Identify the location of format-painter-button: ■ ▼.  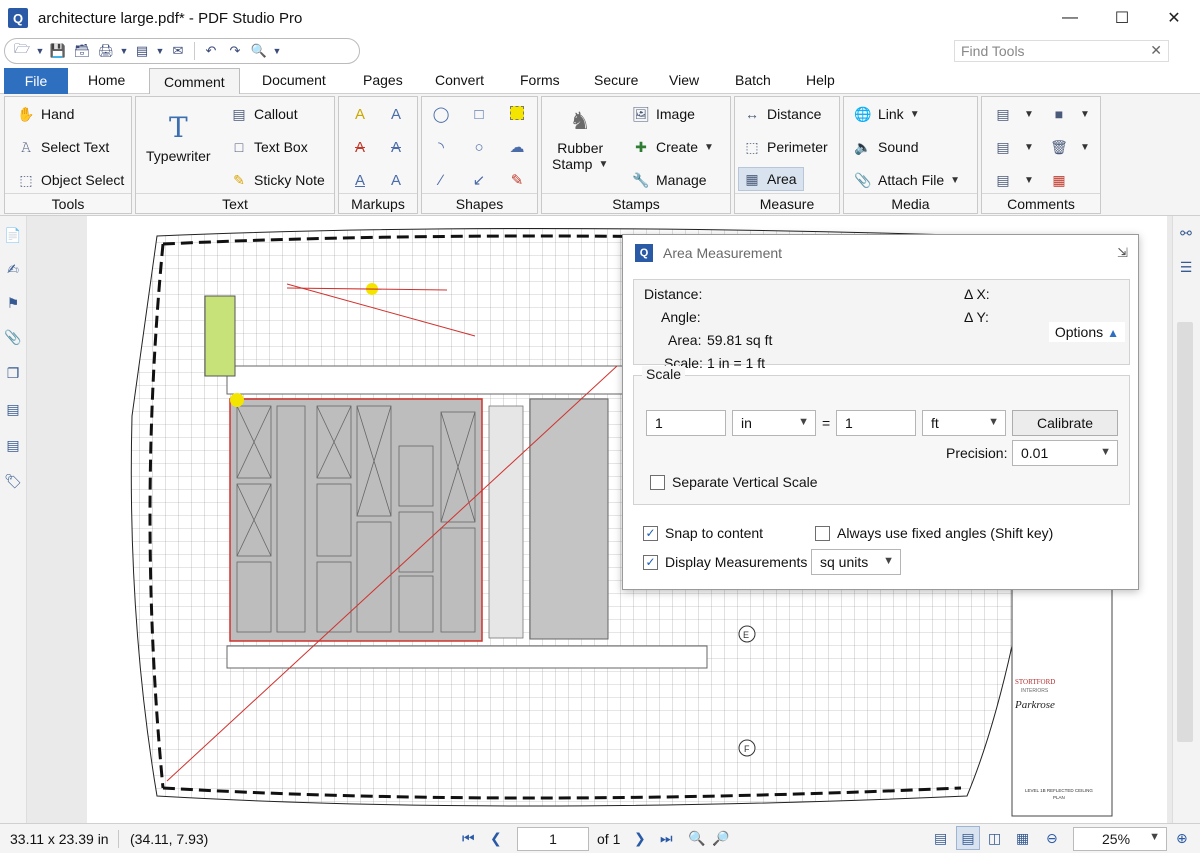
(1070, 114).